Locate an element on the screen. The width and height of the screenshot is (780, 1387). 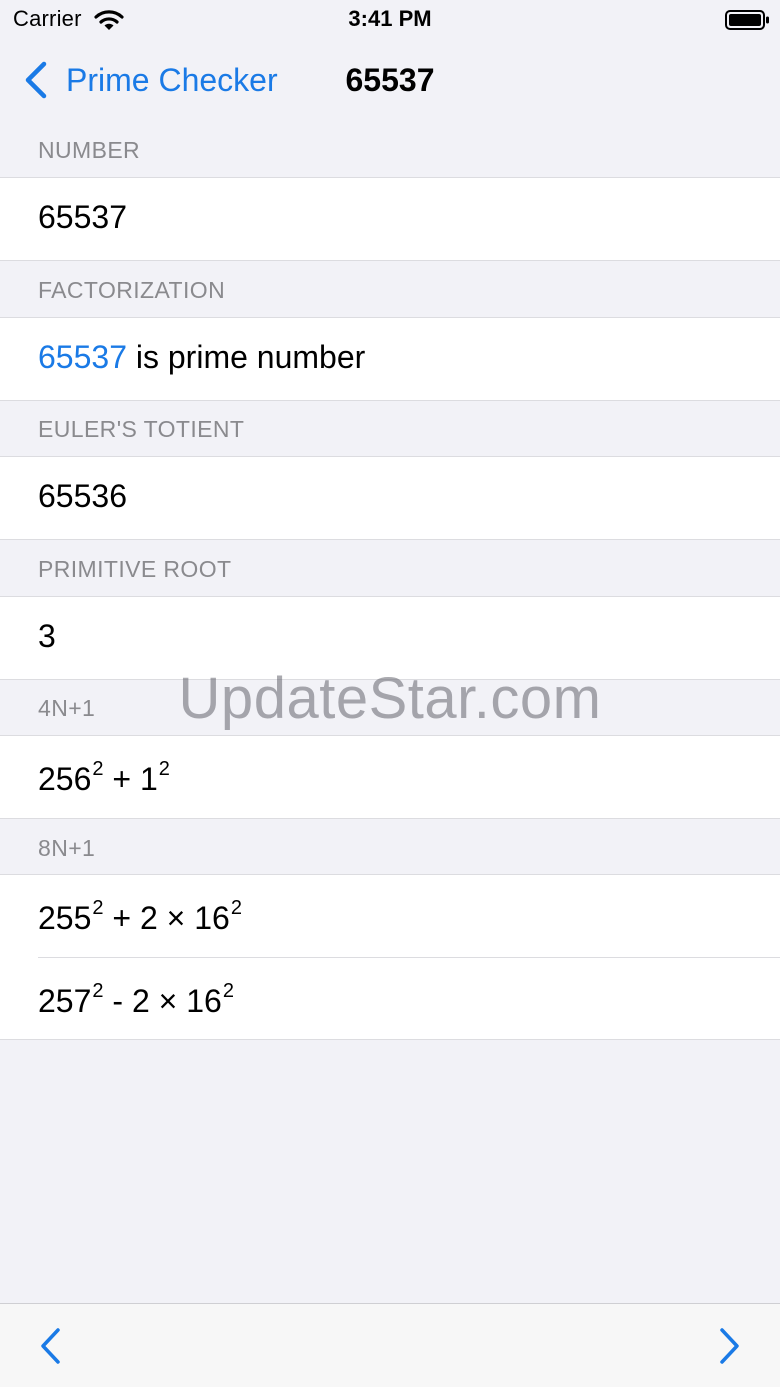
clock: 3:41 PM is located at coordinates (390, 18).